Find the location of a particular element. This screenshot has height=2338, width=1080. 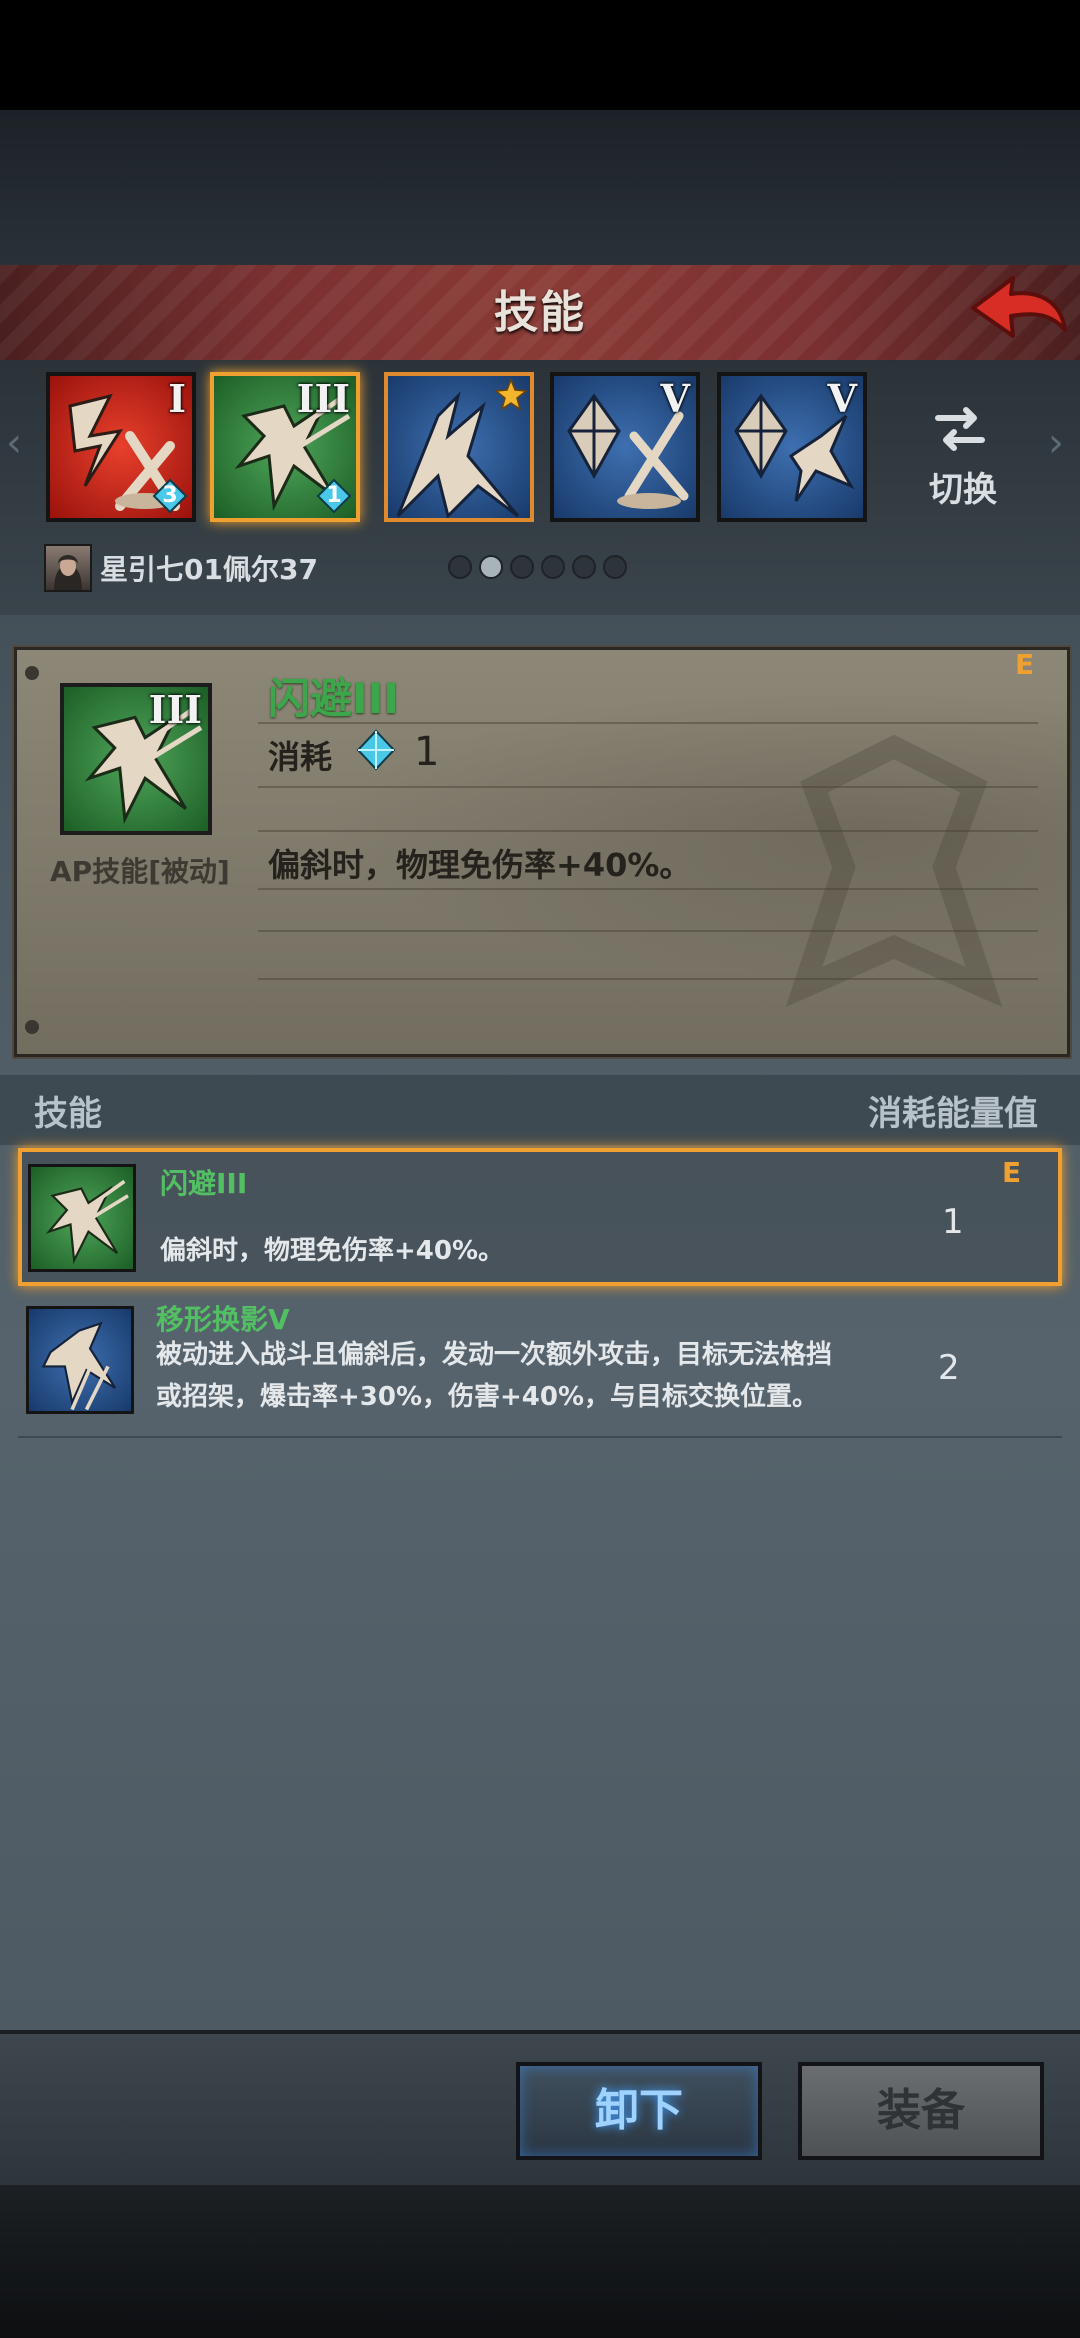

dodge-icon is located at coordinates (87, 1222).